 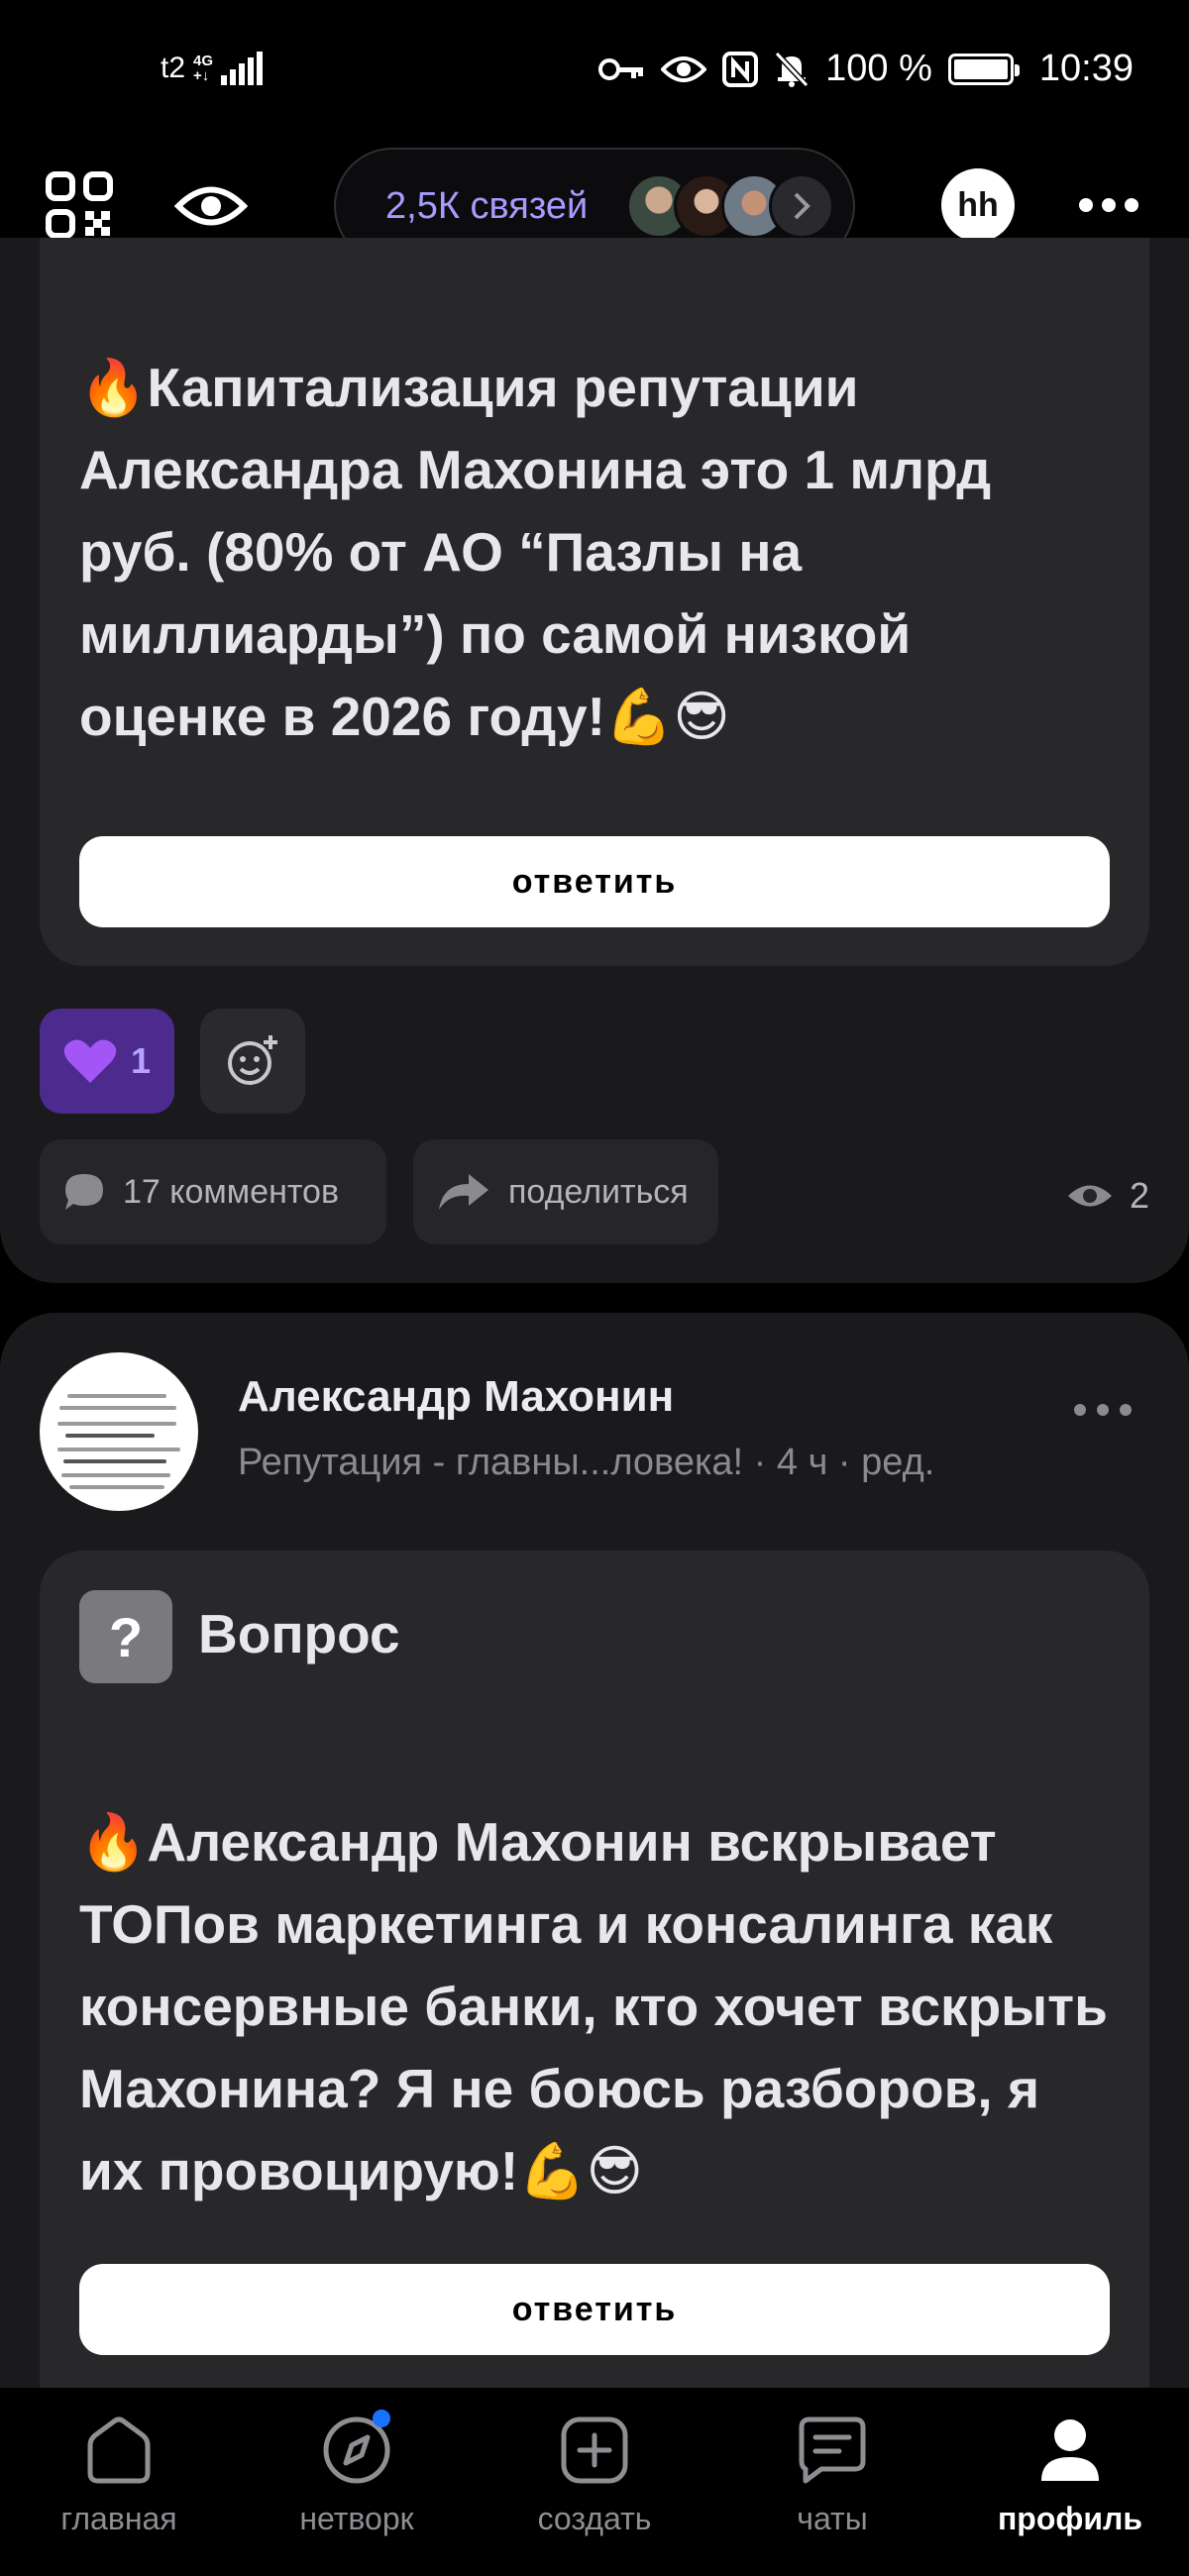 I want to click on comments-label: 17 комментов, so click(x=232, y=1191).